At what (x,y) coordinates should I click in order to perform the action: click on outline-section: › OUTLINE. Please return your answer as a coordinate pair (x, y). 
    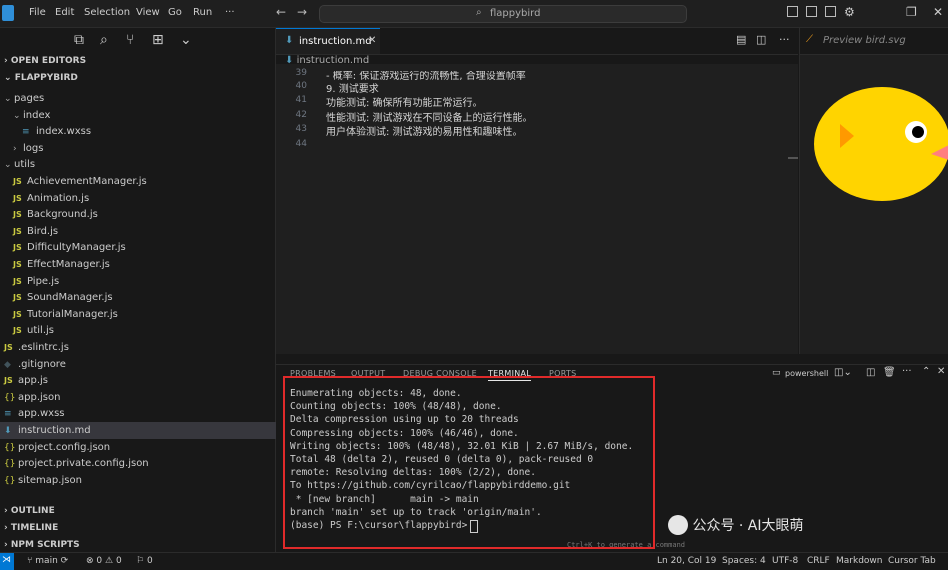
    Looking at the image, I should click on (29, 511).